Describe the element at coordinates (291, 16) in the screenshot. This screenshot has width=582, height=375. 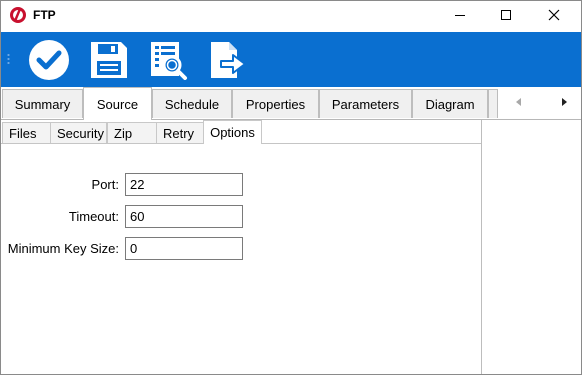
I see `title-bar: FTP` at that location.